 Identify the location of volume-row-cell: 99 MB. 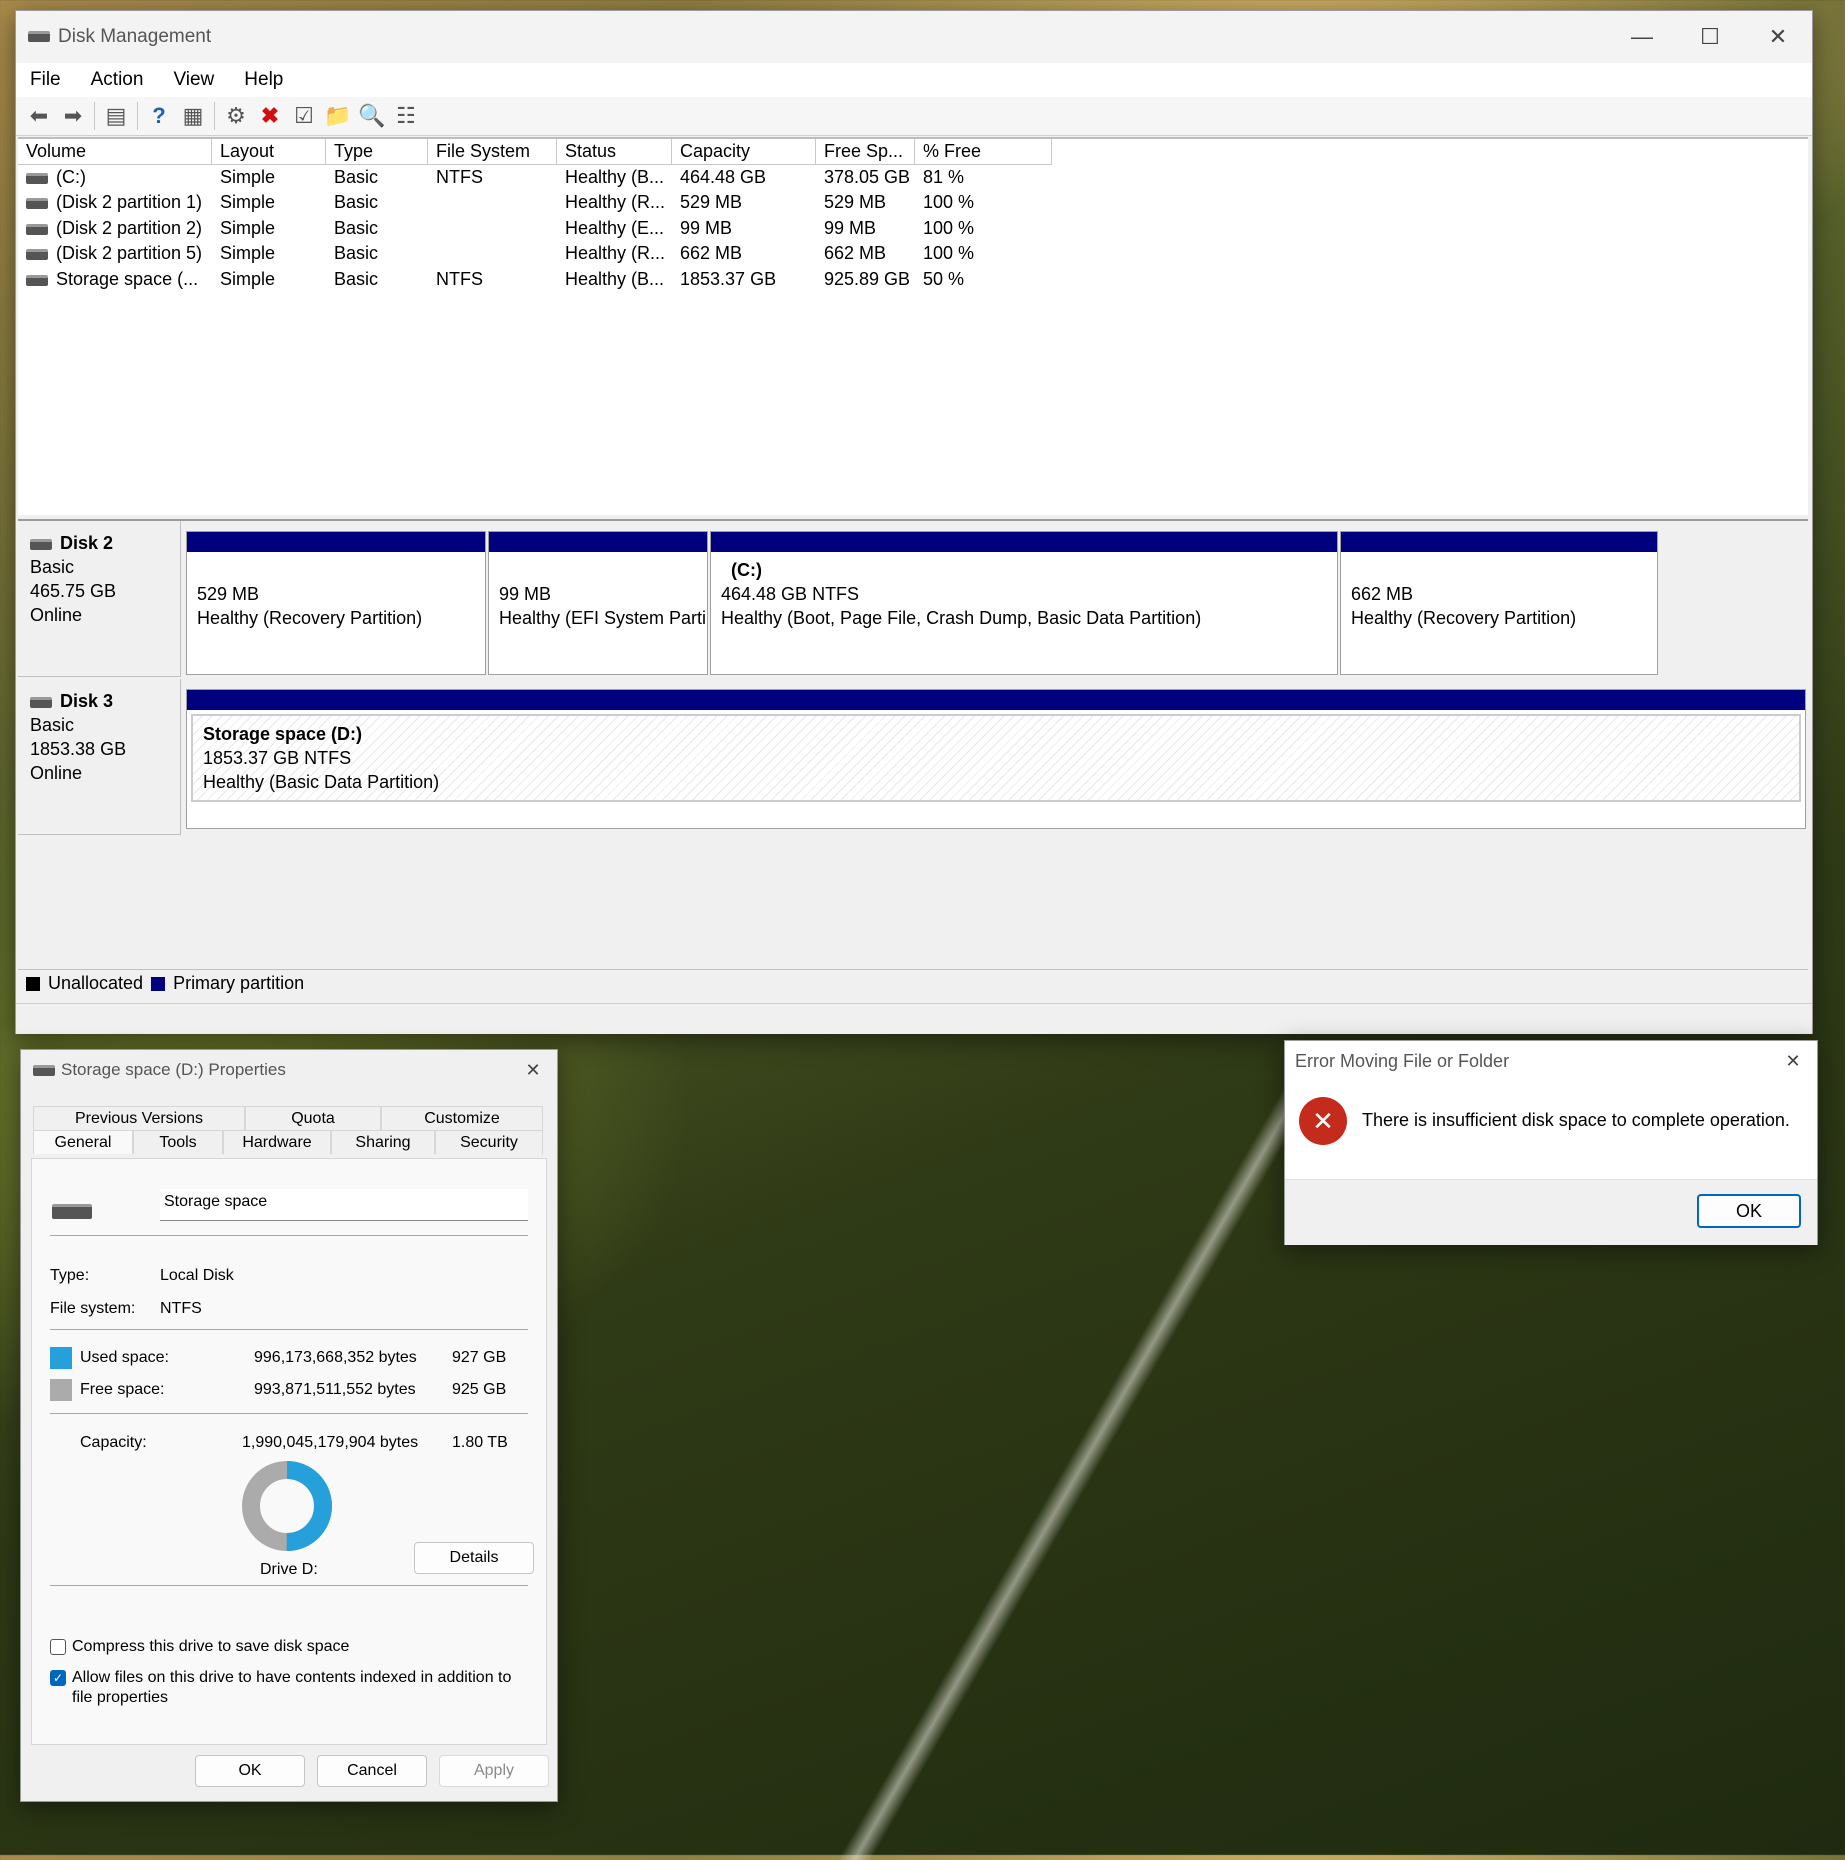
(850, 227).